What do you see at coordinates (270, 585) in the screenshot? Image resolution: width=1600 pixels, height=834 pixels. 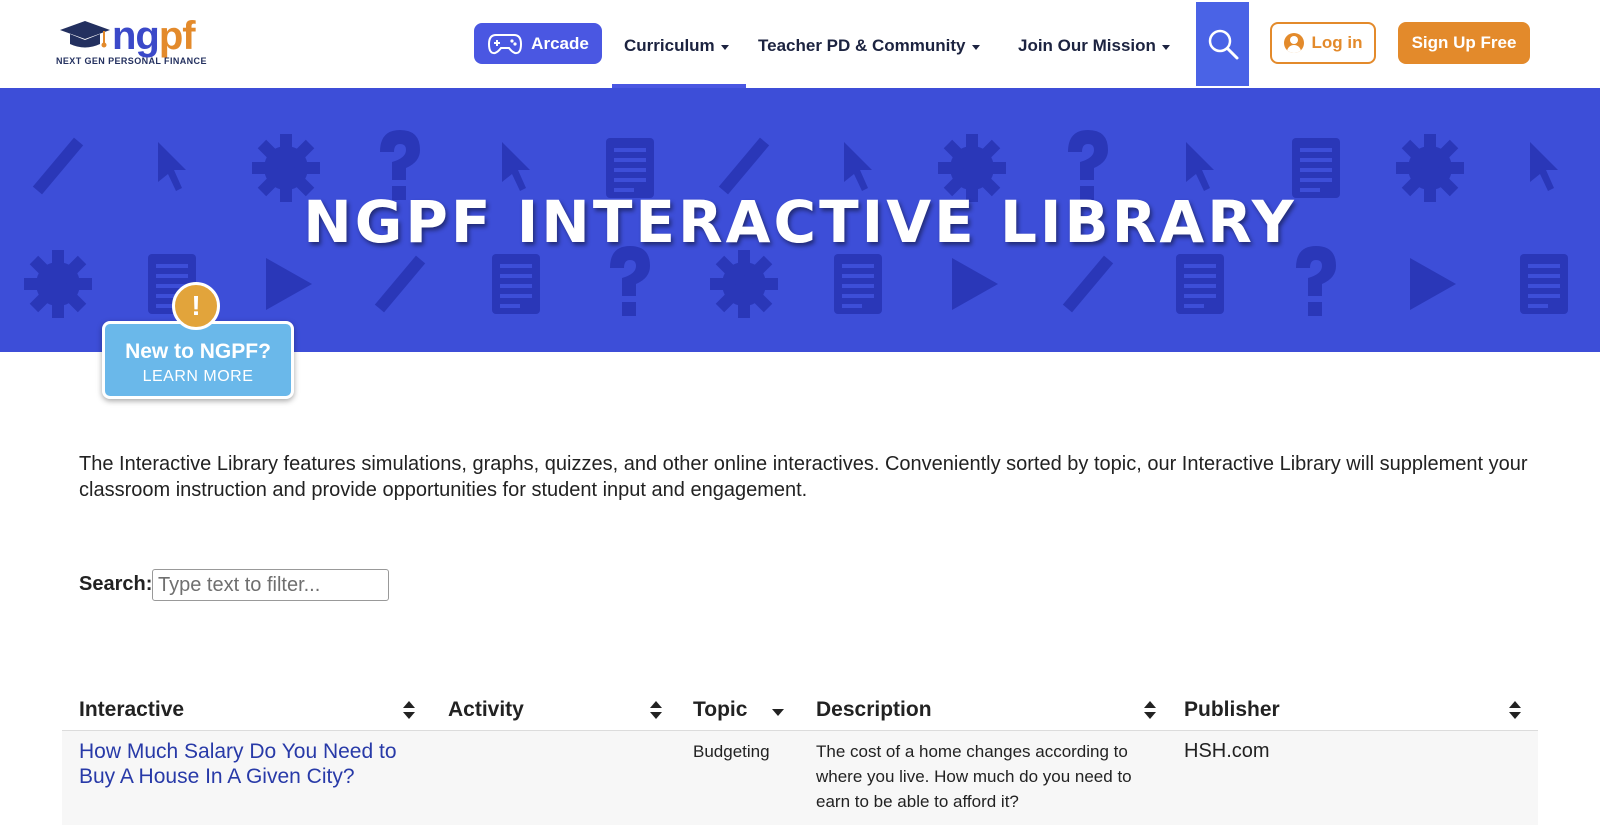 I see `search-input` at bounding box center [270, 585].